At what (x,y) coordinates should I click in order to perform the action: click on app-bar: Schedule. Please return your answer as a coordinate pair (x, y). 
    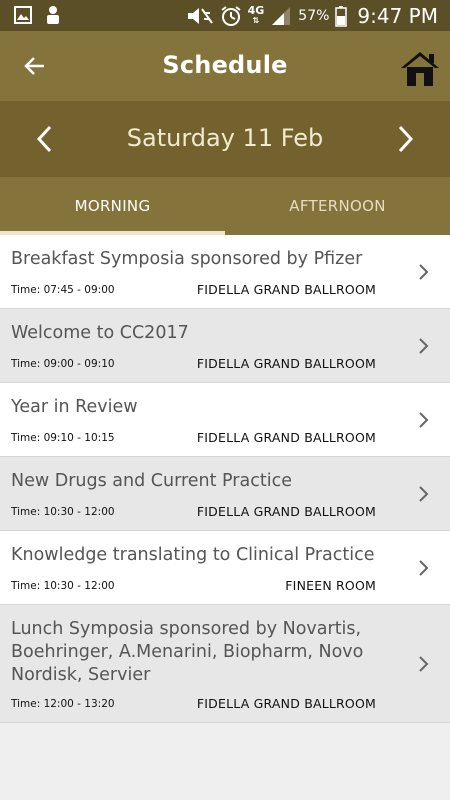
    Looking at the image, I should click on (225, 66).